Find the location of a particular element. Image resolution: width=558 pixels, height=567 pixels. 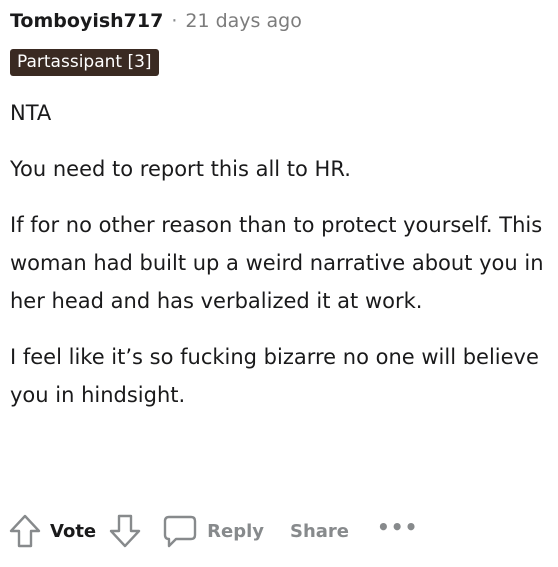

comment-timestamp: 21 days ago is located at coordinates (243, 21).